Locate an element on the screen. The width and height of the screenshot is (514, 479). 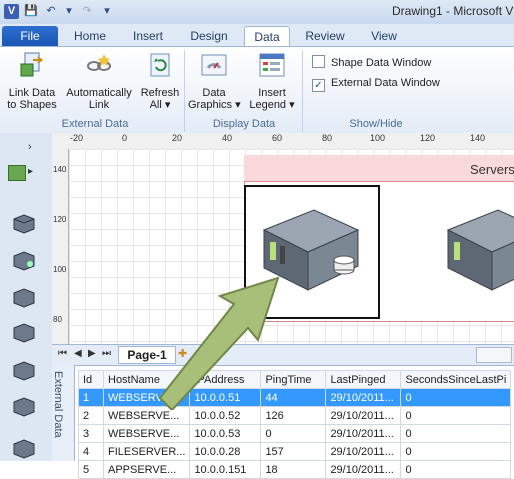
cell-pingtime: 18 is located at coordinates (293, 469).